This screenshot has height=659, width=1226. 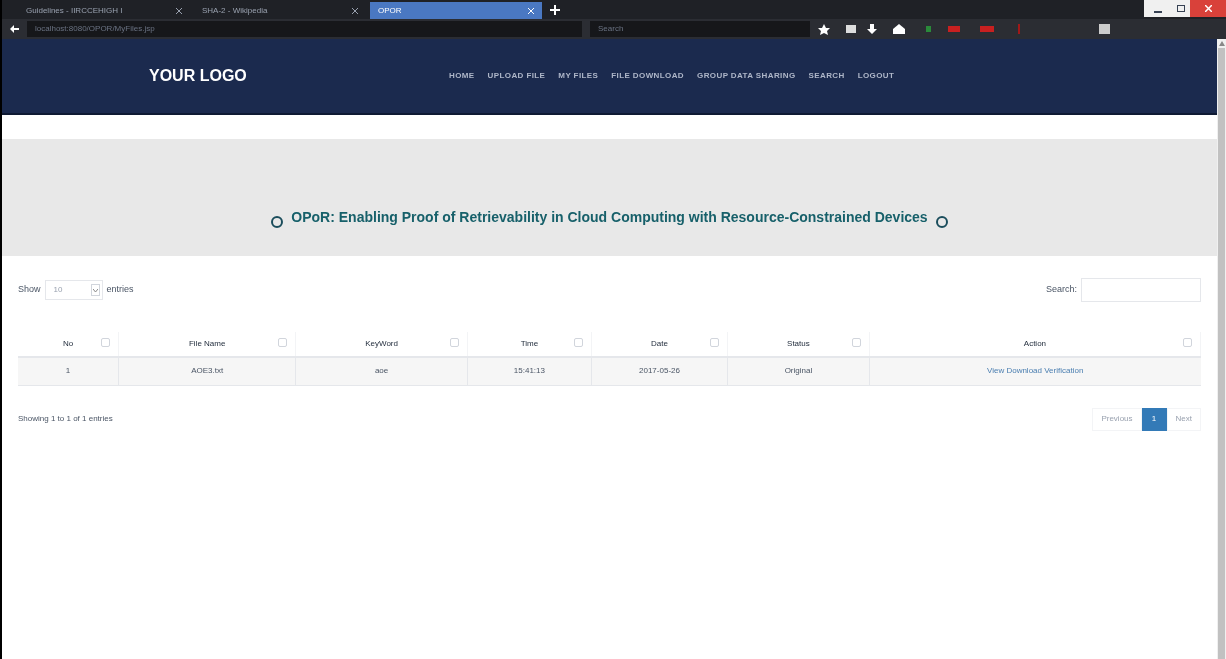 What do you see at coordinates (798, 344) in the screenshot?
I see `column-header: Status` at bounding box center [798, 344].